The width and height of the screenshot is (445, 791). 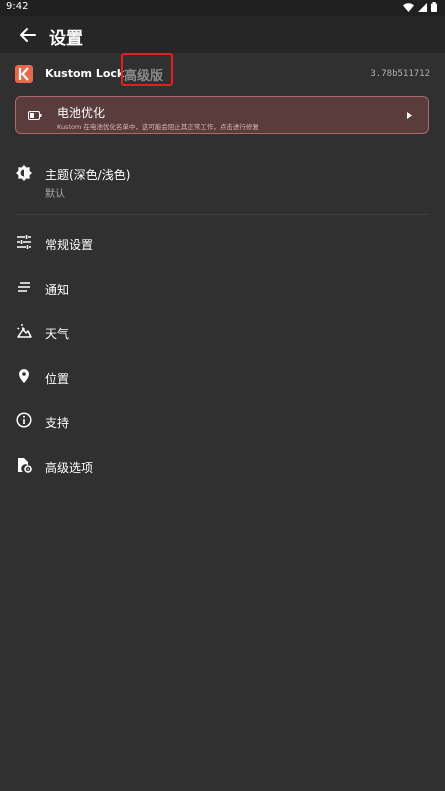 What do you see at coordinates (24, 376) in the screenshot?
I see `location-pin-icon` at bounding box center [24, 376].